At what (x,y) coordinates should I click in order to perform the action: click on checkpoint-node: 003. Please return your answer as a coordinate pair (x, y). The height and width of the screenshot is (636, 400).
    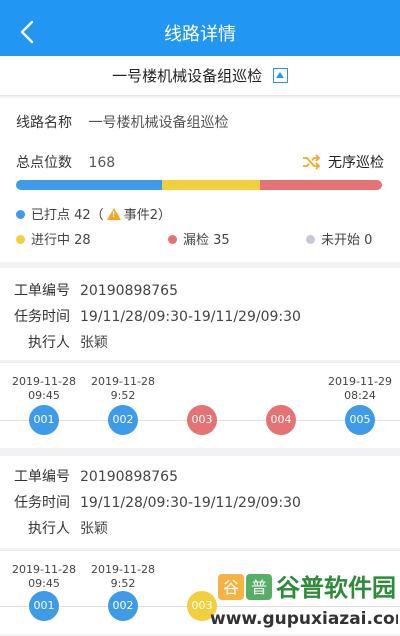
    Looking at the image, I should click on (202, 420).